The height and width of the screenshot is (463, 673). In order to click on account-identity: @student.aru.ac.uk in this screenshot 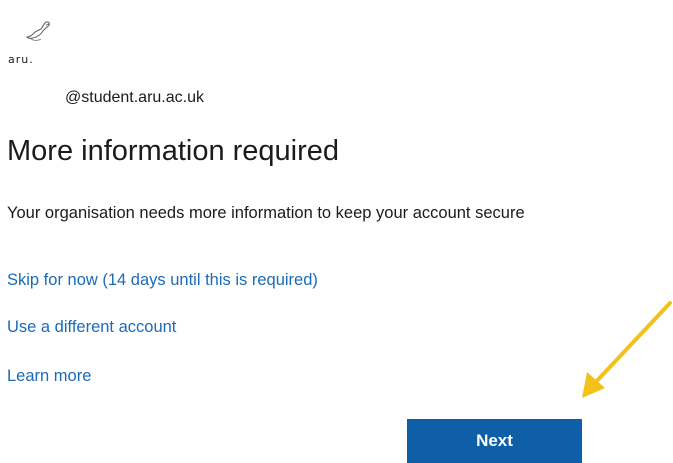, I will do `click(134, 97)`.